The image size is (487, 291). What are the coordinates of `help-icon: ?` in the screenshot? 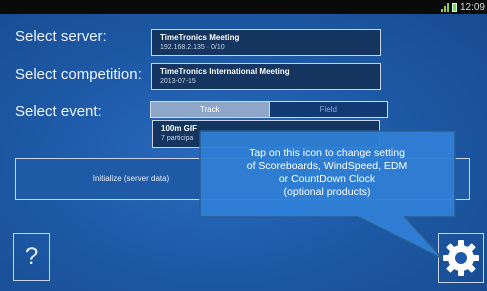 It's located at (31, 256).